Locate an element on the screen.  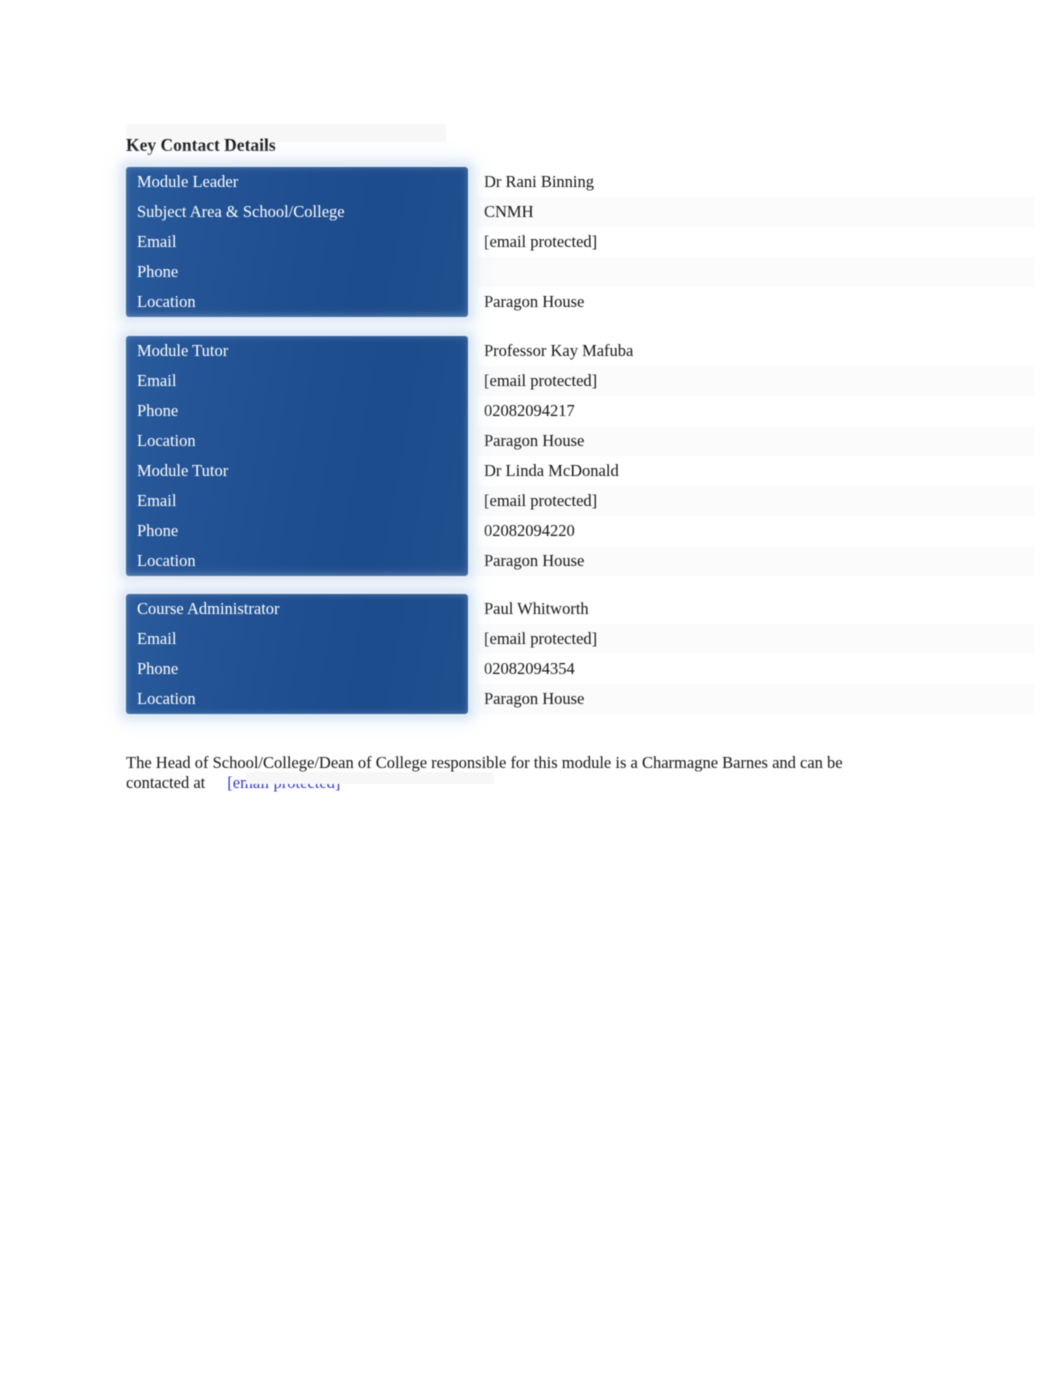
row-value: 02082094217 is located at coordinates (529, 410).